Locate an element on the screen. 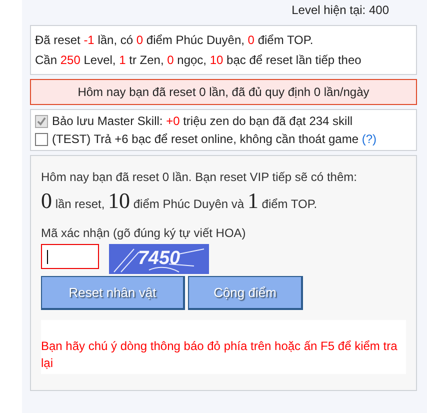  captcha-input is located at coordinates (70, 256).